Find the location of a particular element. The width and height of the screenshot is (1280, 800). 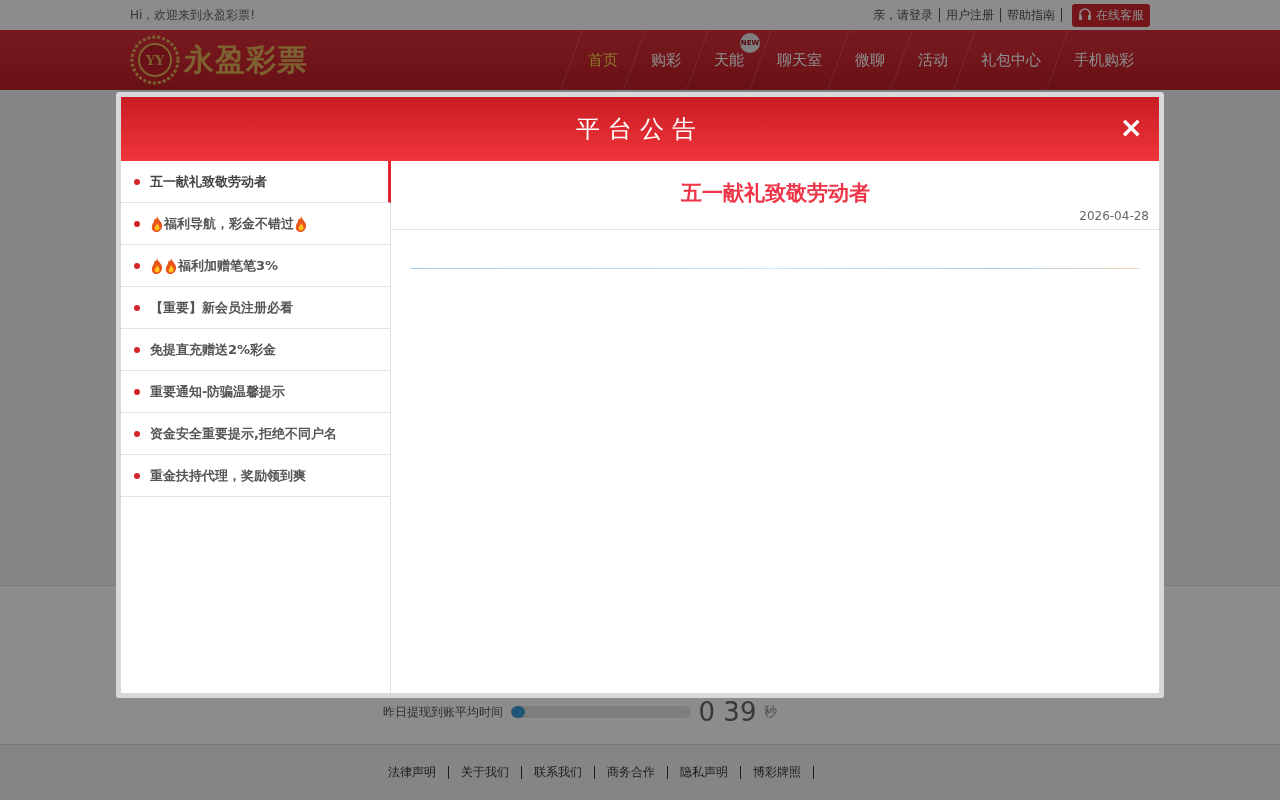

nav-tab: 手机购彩 is located at coordinates (1104, 60).